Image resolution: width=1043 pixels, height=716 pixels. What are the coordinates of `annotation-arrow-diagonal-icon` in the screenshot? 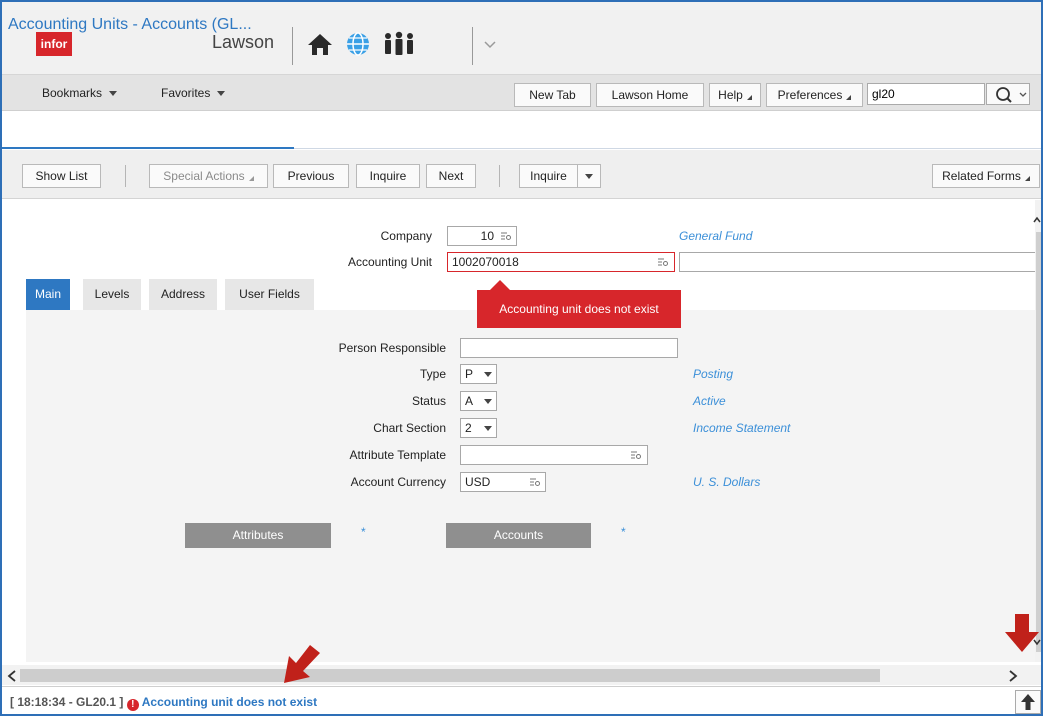 It's located at (302, 664).